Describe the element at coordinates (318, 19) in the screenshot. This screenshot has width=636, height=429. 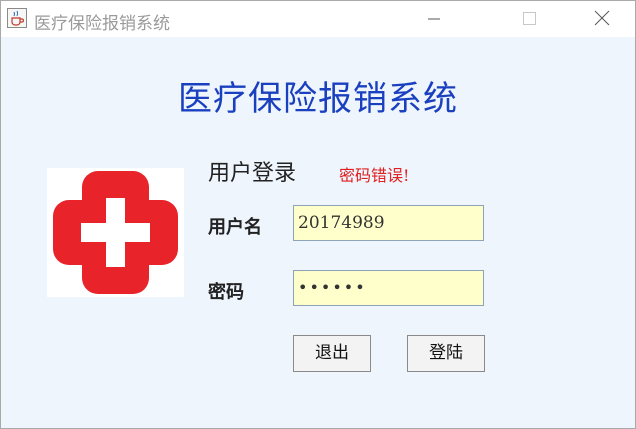
I see `title-bar: 医疗保险报销系统` at that location.